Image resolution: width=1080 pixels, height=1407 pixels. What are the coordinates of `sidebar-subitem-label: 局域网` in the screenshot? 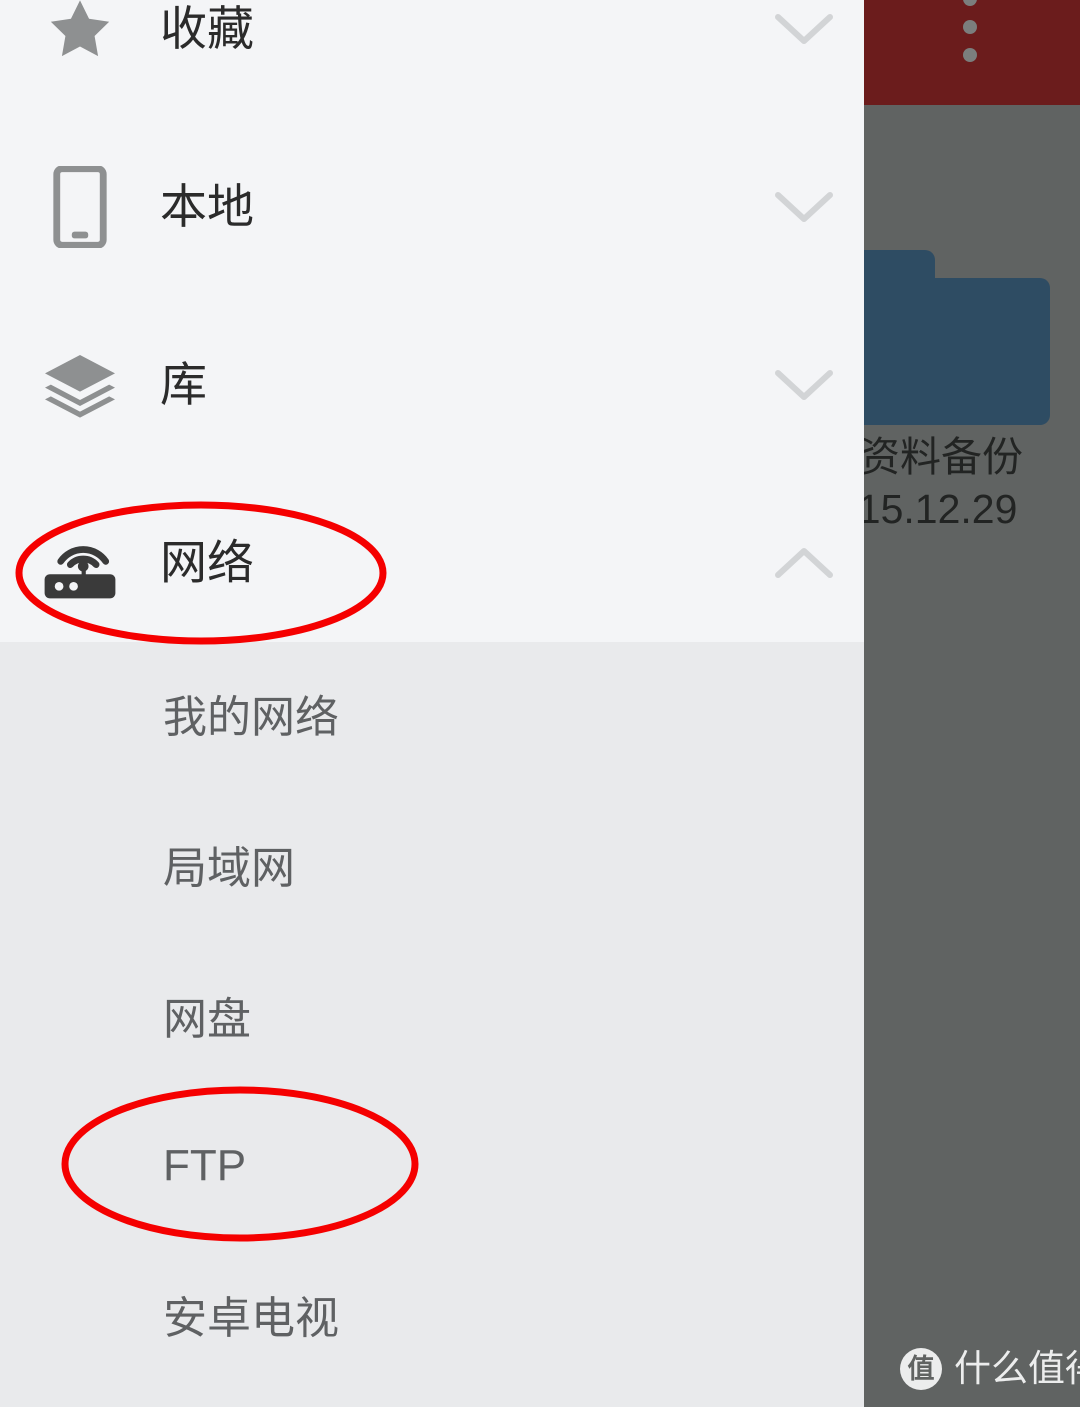 It's located at (229, 868).